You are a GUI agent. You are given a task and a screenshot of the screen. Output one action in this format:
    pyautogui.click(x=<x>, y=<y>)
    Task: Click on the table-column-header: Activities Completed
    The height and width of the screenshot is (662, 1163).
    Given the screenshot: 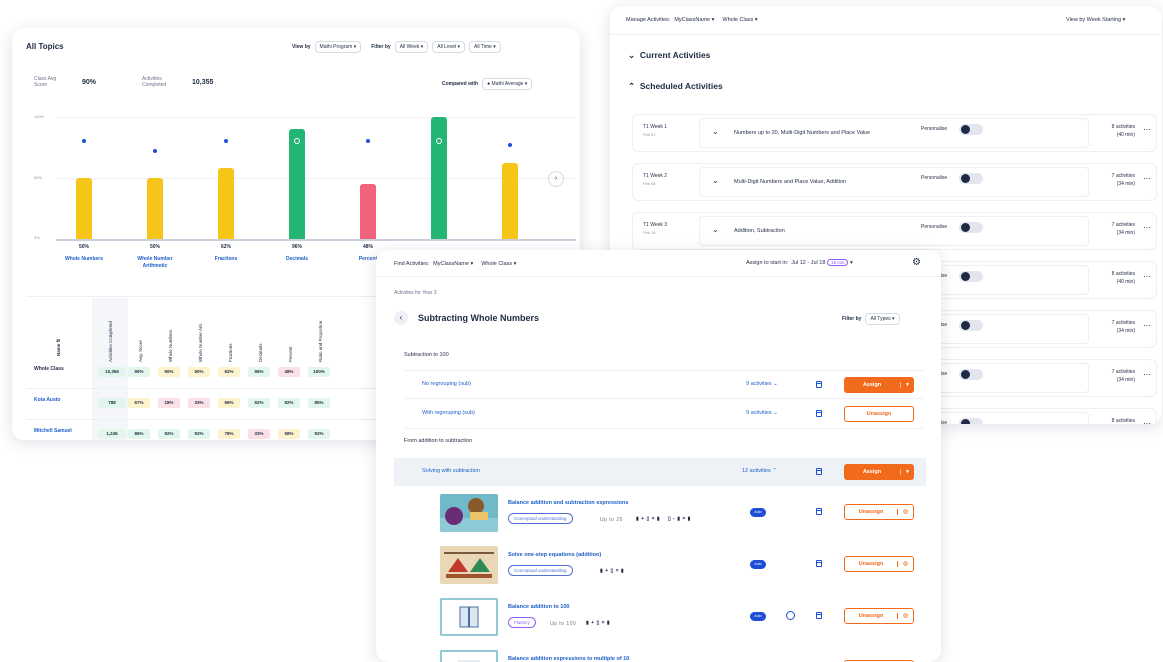 What is the action you would take?
    pyautogui.click(x=110, y=336)
    